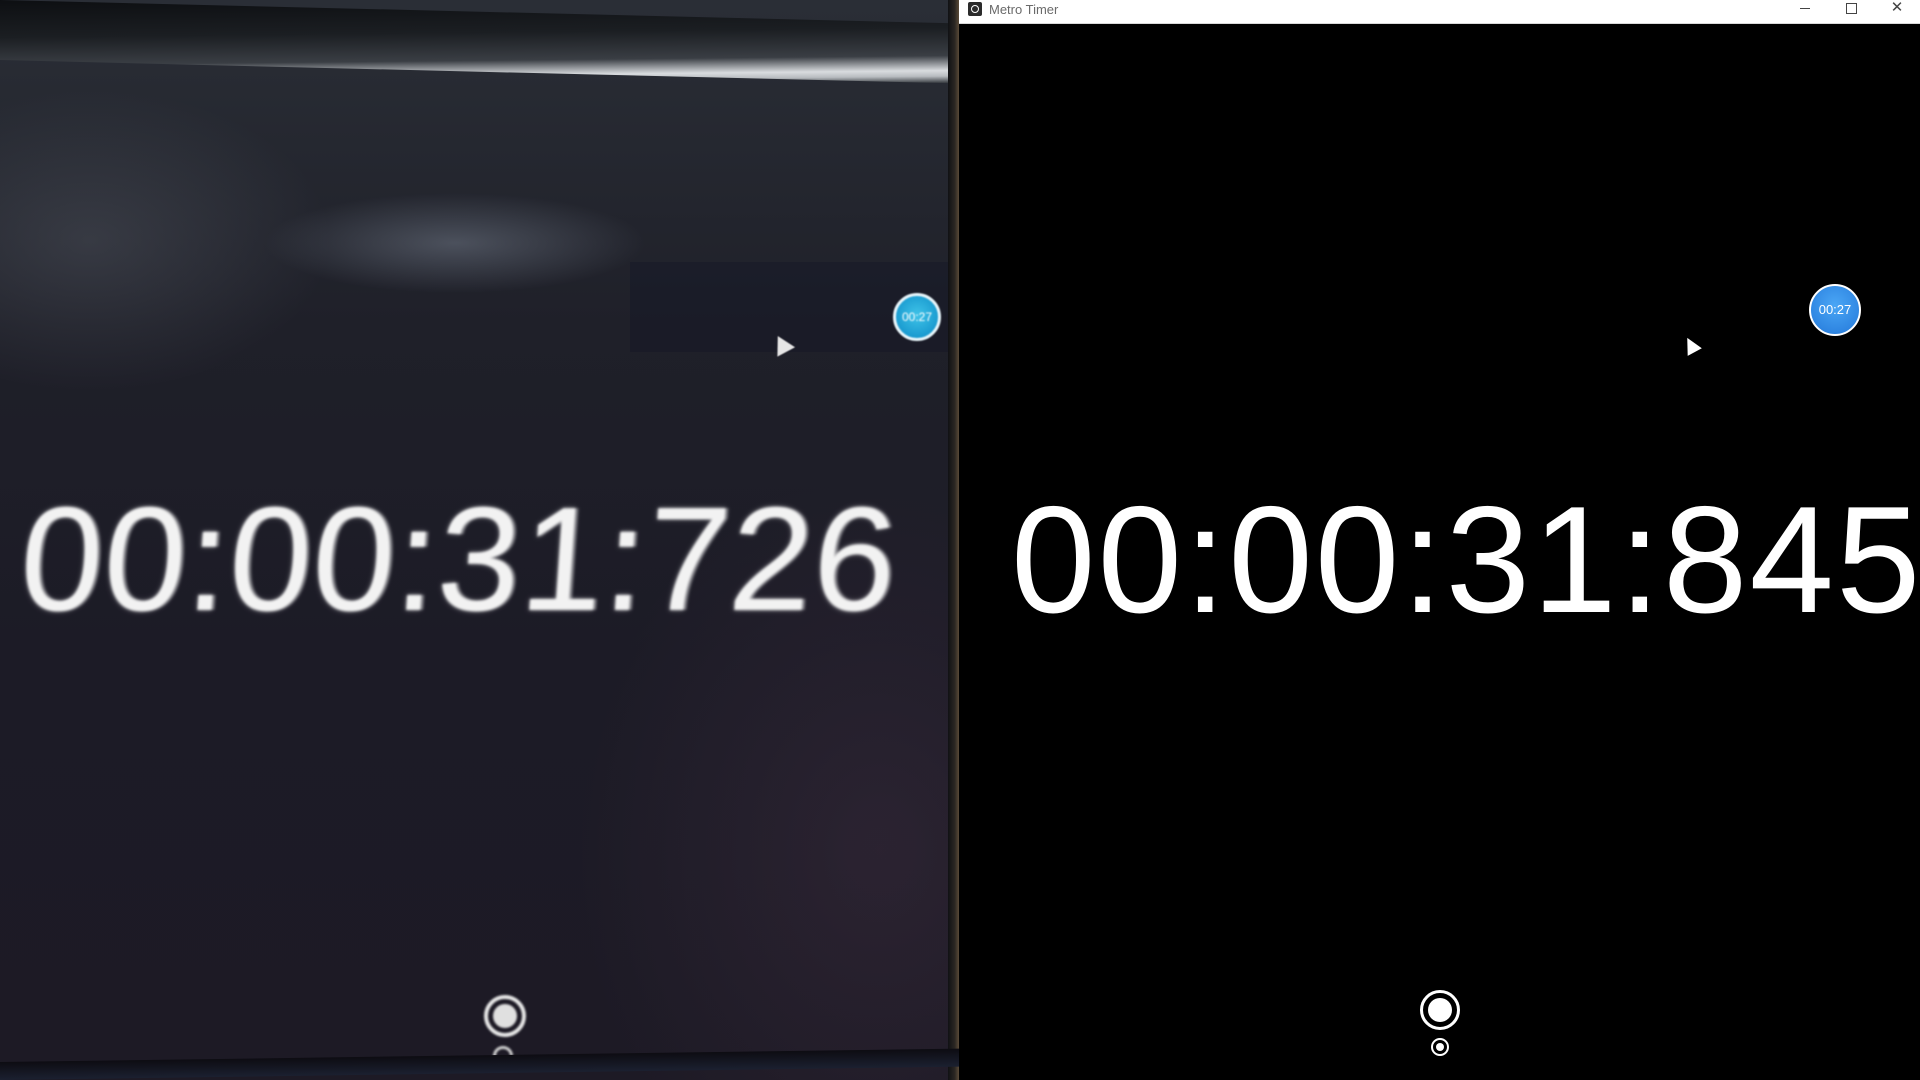  I want to click on photo-lap-badge: 00:27, so click(917, 317).